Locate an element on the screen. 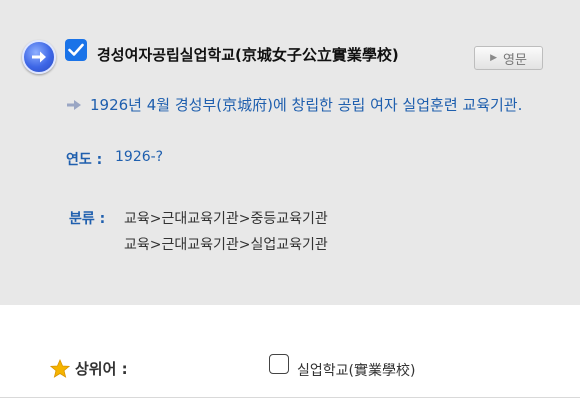  category-label: 분류 : is located at coordinates (87, 219).